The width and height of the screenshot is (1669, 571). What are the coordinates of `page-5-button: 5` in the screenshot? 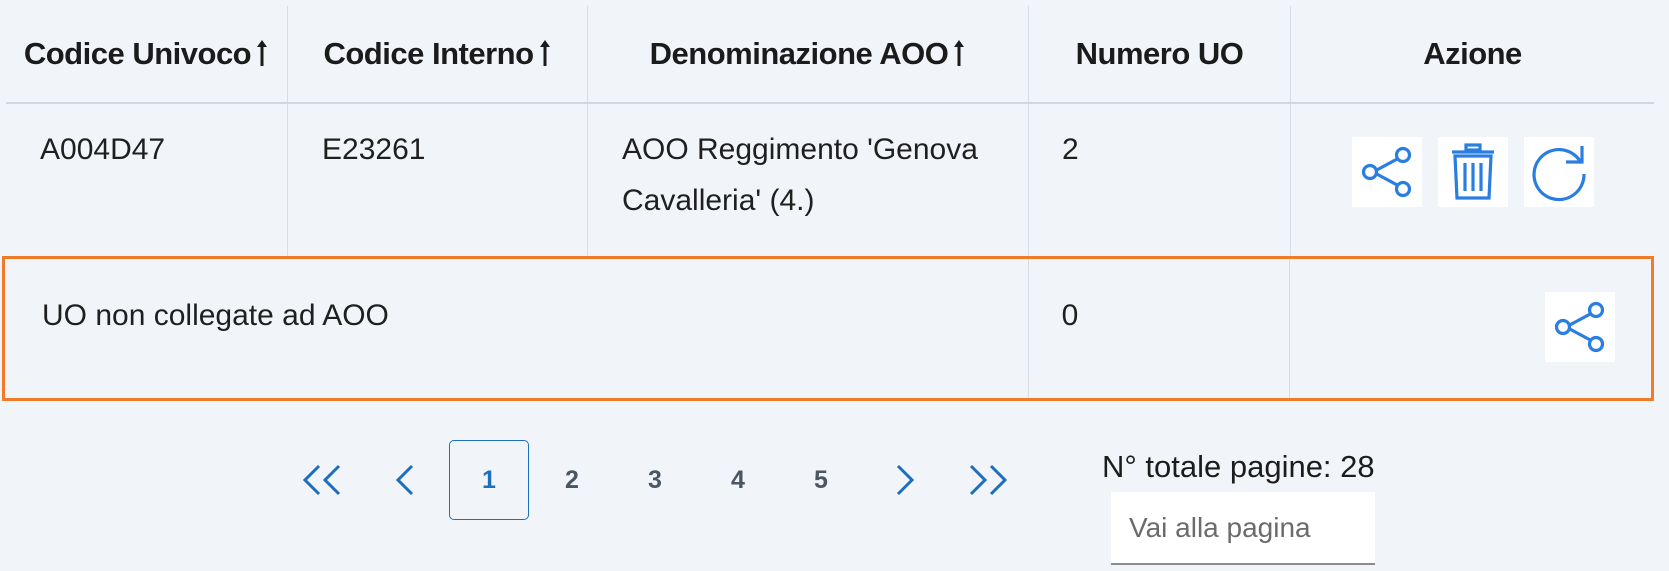 It's located at (821, 480).